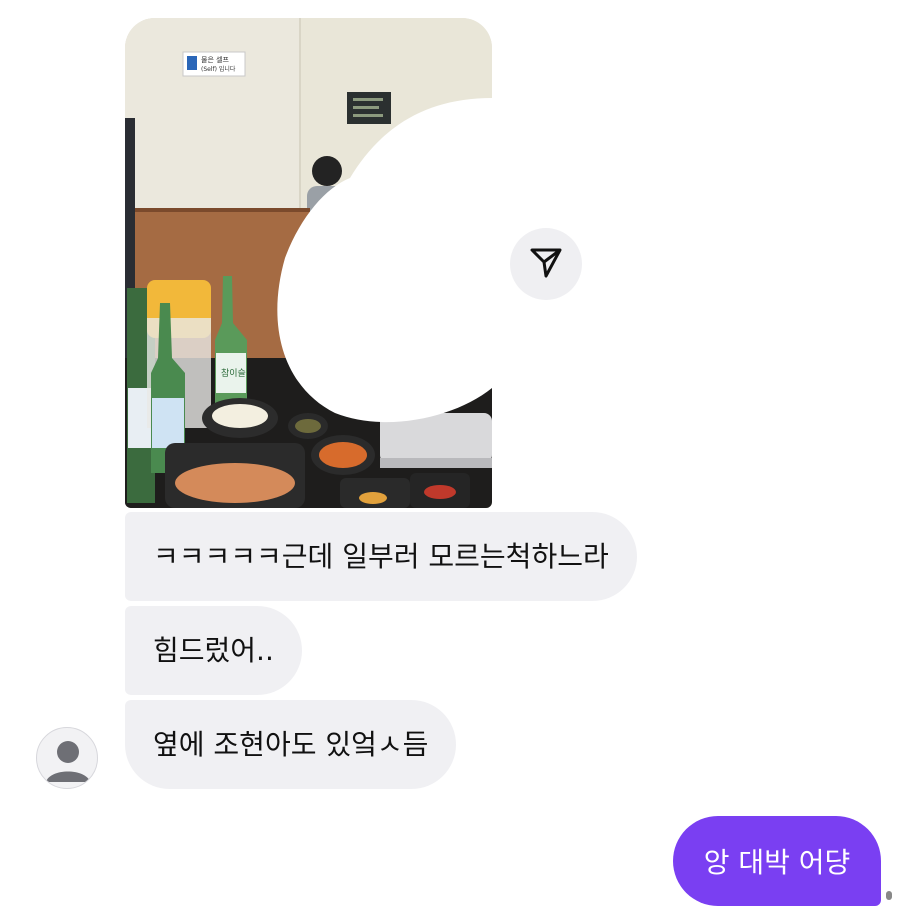 The height and width of the screenshot is (906, 900). I want to click on sign-text-line2: (Self) 입니다, so click(218, 69).